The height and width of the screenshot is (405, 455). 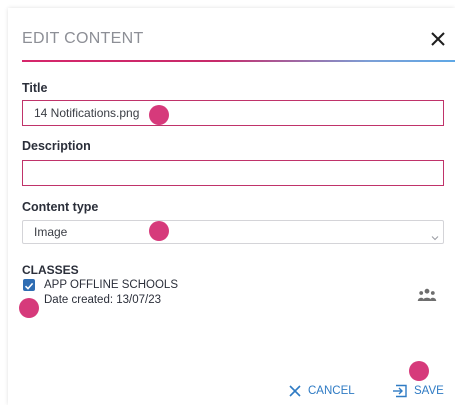 What do you see at coordinates (435, 234) in the screenshot?
I see `chevron-down-icon` at bounding box center [435, 234].